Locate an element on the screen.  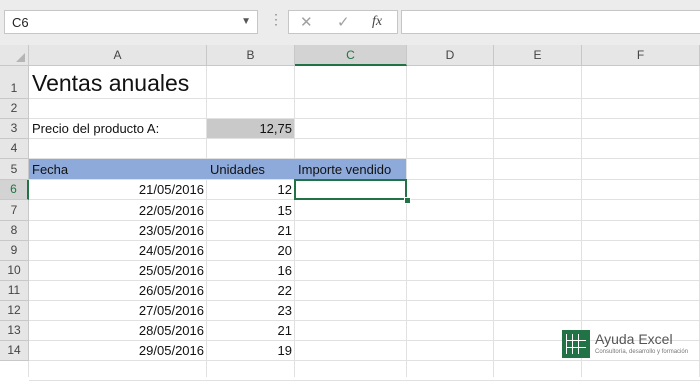
row-header-10: 10 is located at coordinates (14, 271).